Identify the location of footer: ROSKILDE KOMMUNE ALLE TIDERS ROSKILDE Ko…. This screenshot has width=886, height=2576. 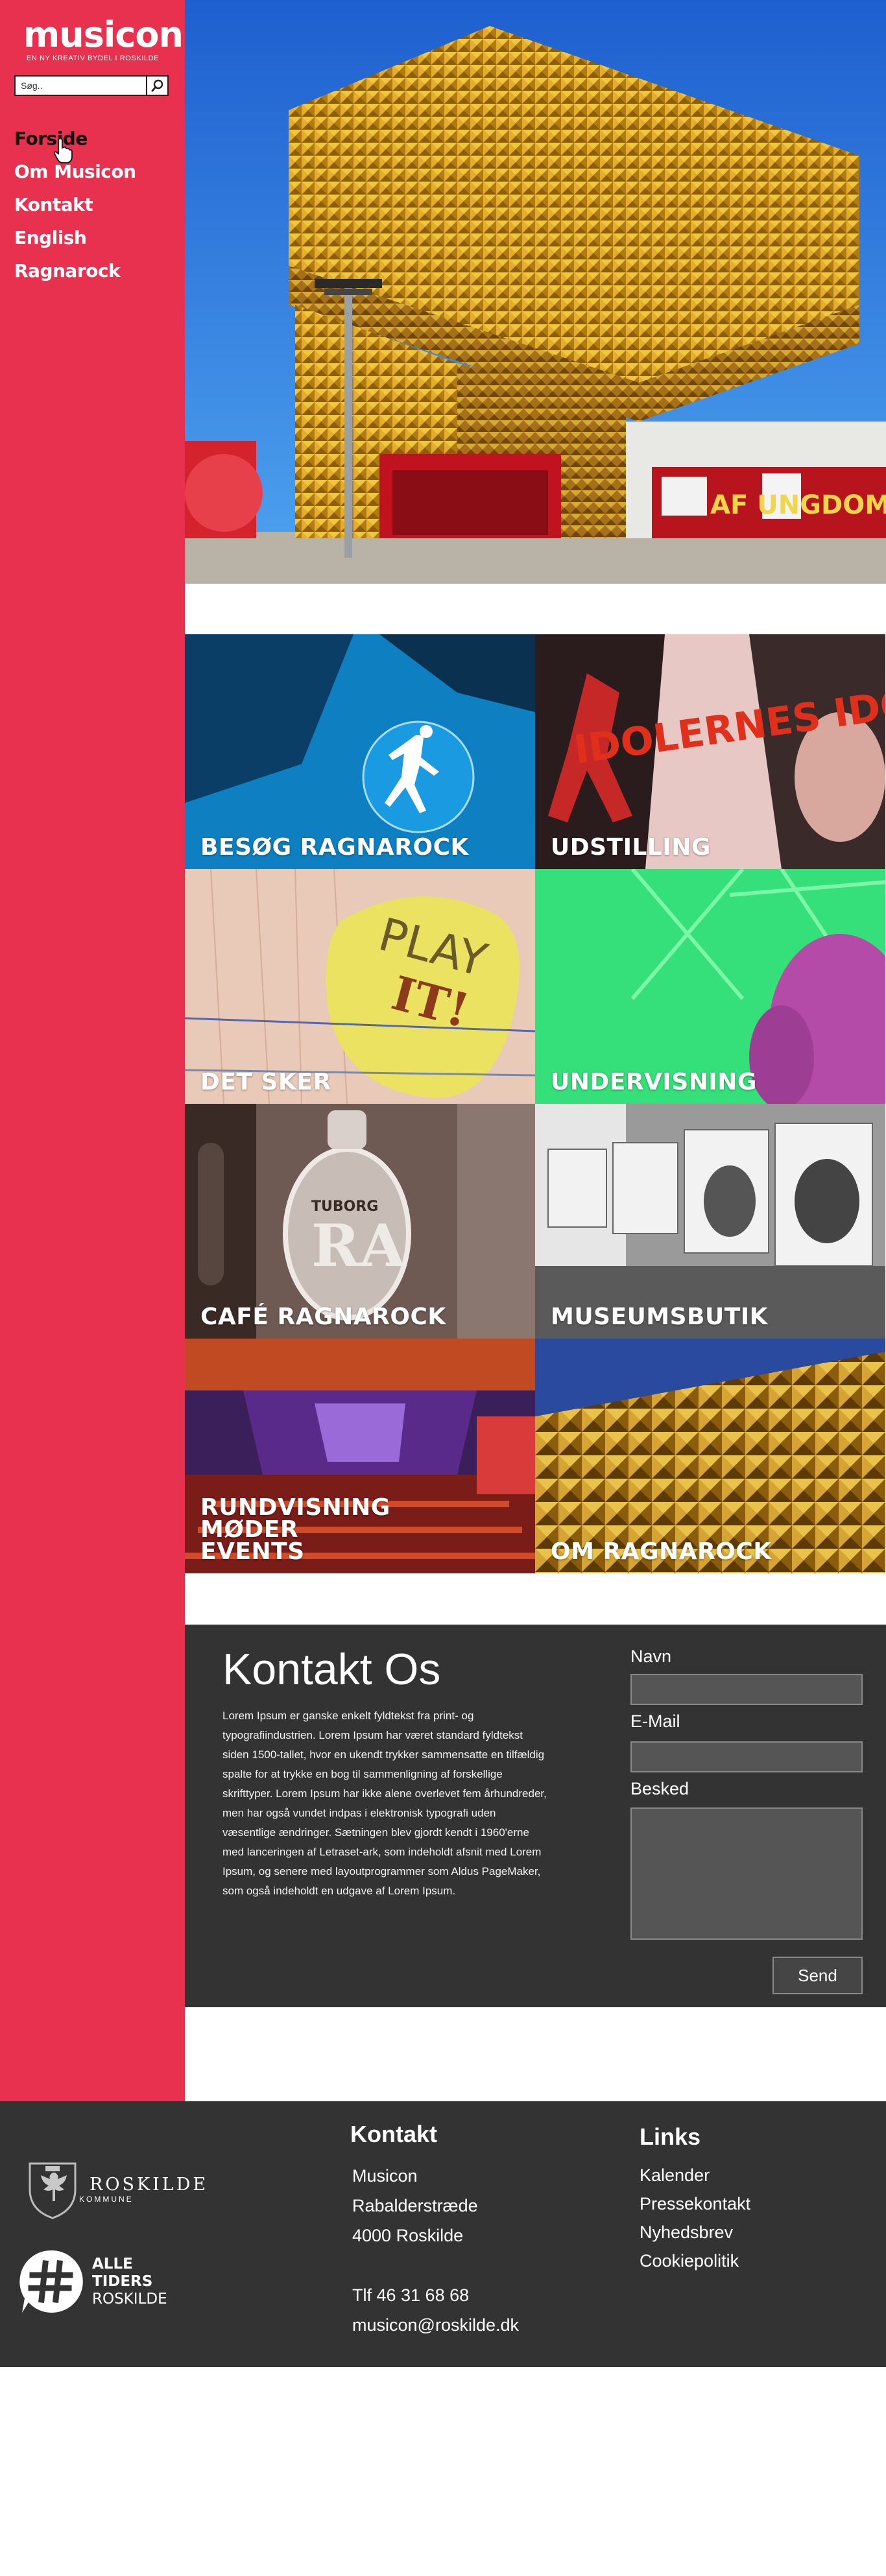
(443, 2234).